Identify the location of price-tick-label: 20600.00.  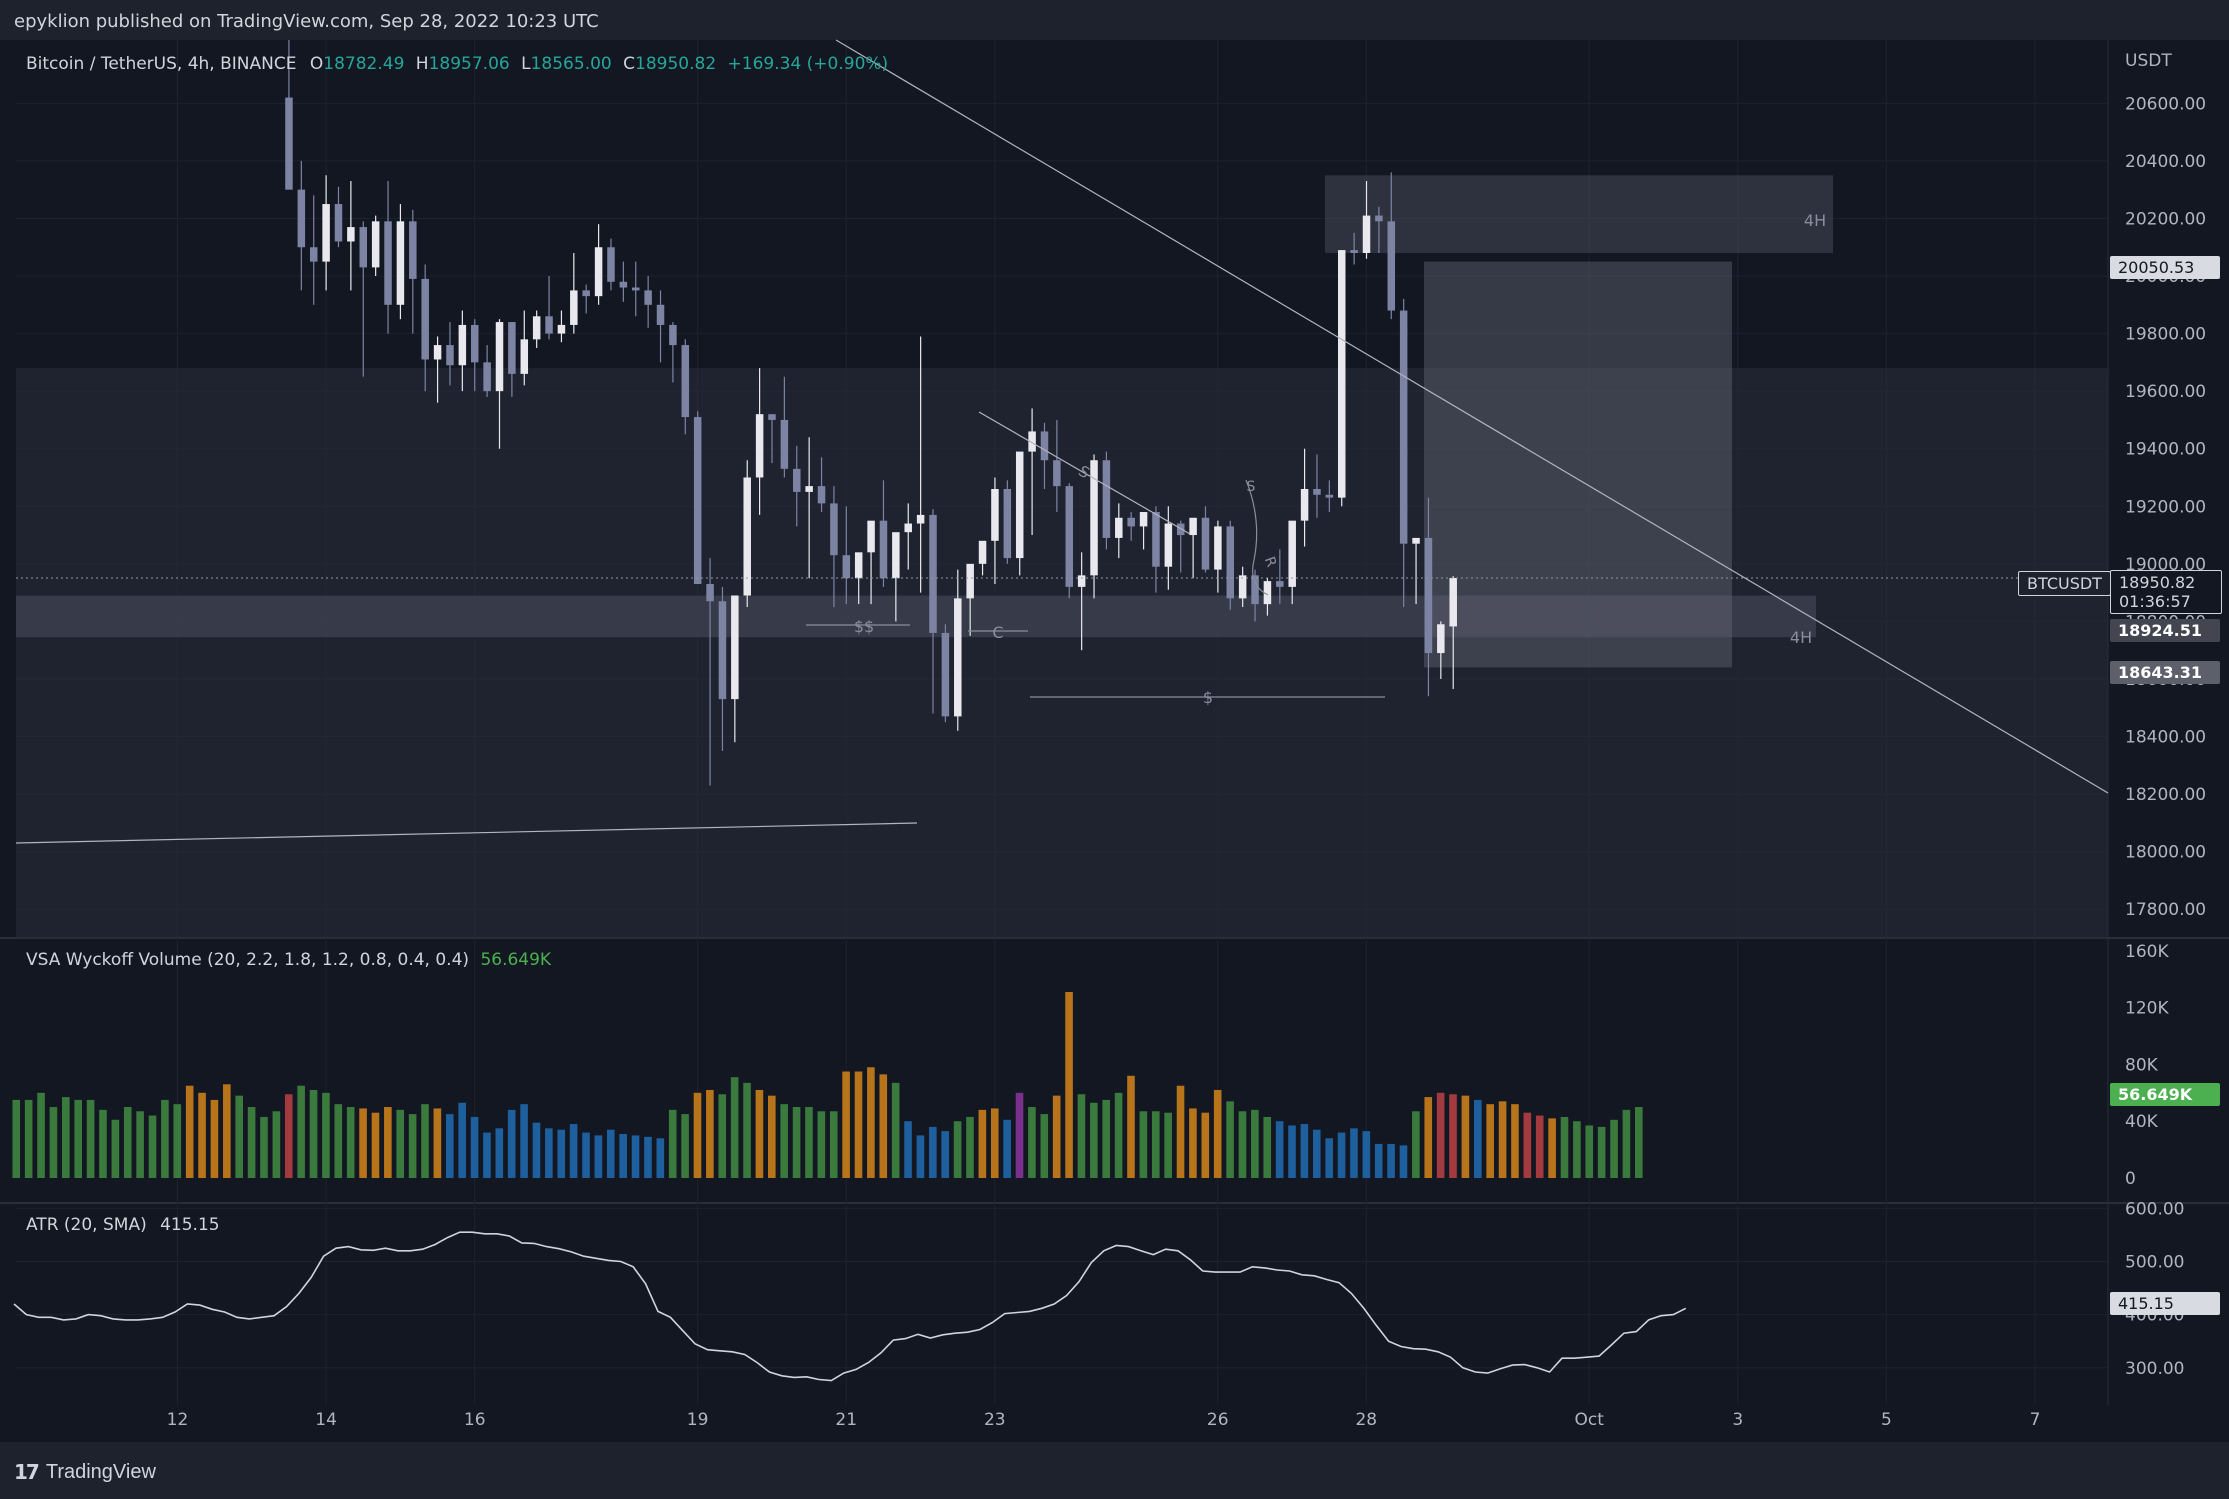
(2165, 104).